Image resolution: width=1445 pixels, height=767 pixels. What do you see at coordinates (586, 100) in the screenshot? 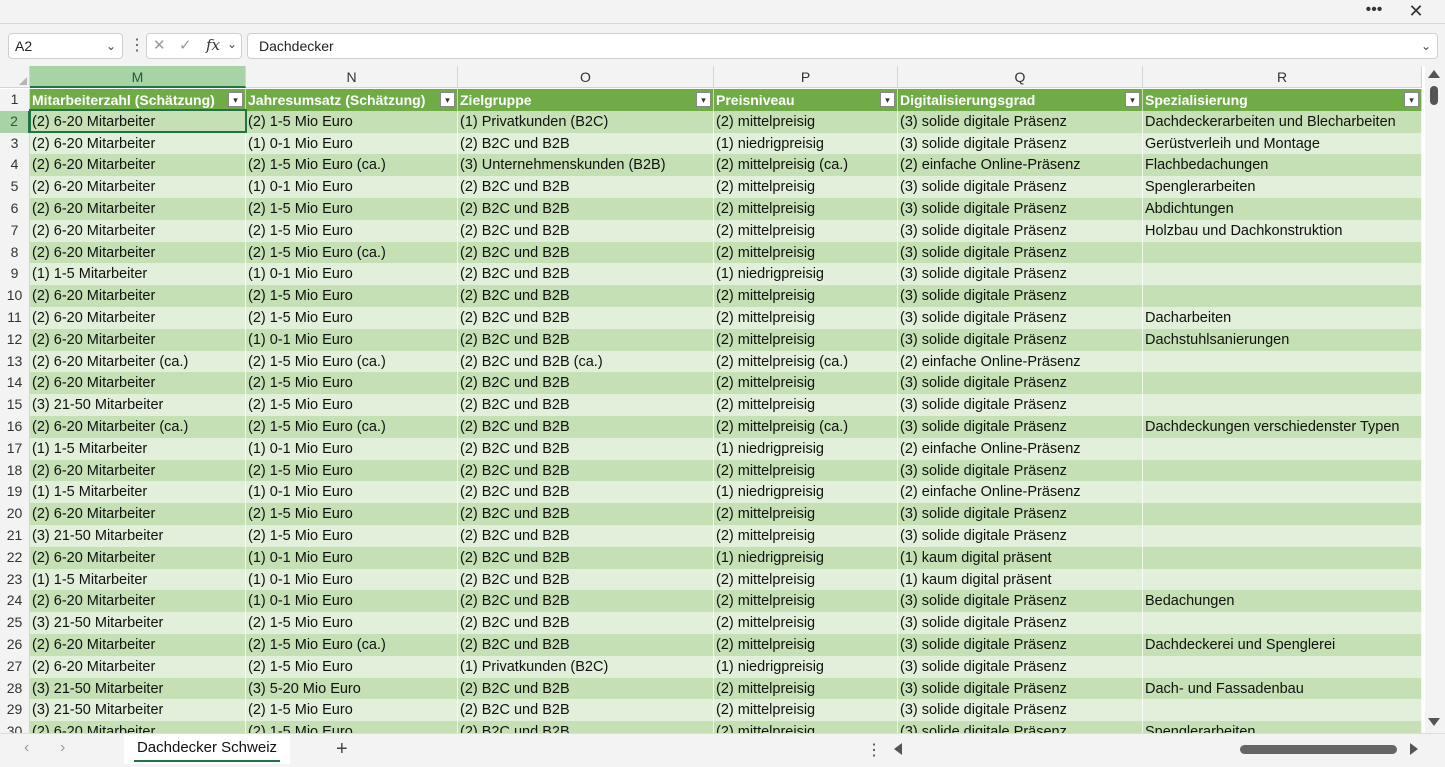
I see `table-header-cell: Zielgruppe ▾` at bounding box center [586, 100].